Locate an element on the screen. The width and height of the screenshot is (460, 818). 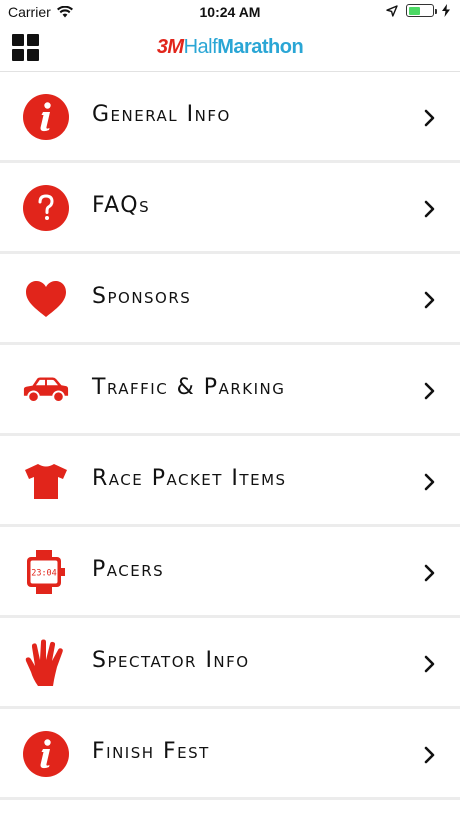
menu-item-traffic-parking: Traffic & Parking is located at coordinates (230, 390).